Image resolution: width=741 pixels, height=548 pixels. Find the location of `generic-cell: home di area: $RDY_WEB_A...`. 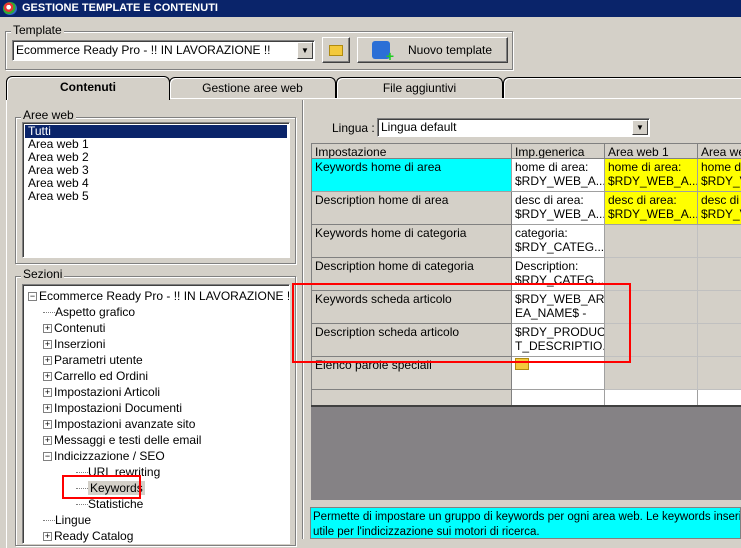

generic-cell: home di area: $RDY_WEB_A... is located at coordinates (558, 175).